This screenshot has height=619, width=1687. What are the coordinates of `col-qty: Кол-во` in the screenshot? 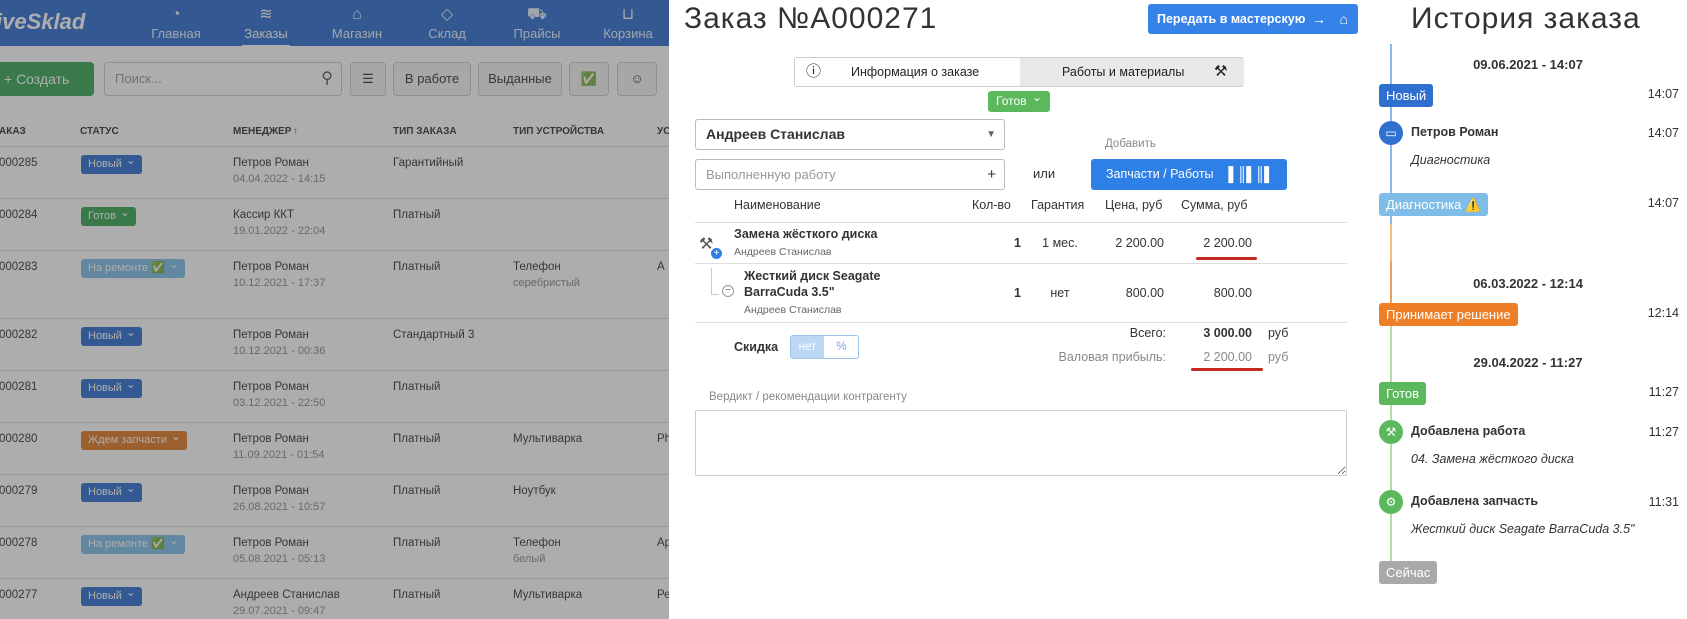 It's located at (991, 205).